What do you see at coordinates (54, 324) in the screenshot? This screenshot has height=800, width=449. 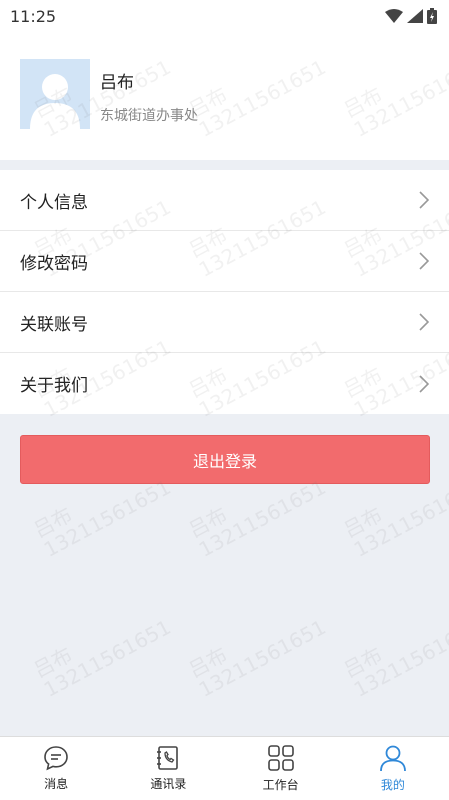 I see `menu-item-label: 关联账号` at bounding box center [54, 324].